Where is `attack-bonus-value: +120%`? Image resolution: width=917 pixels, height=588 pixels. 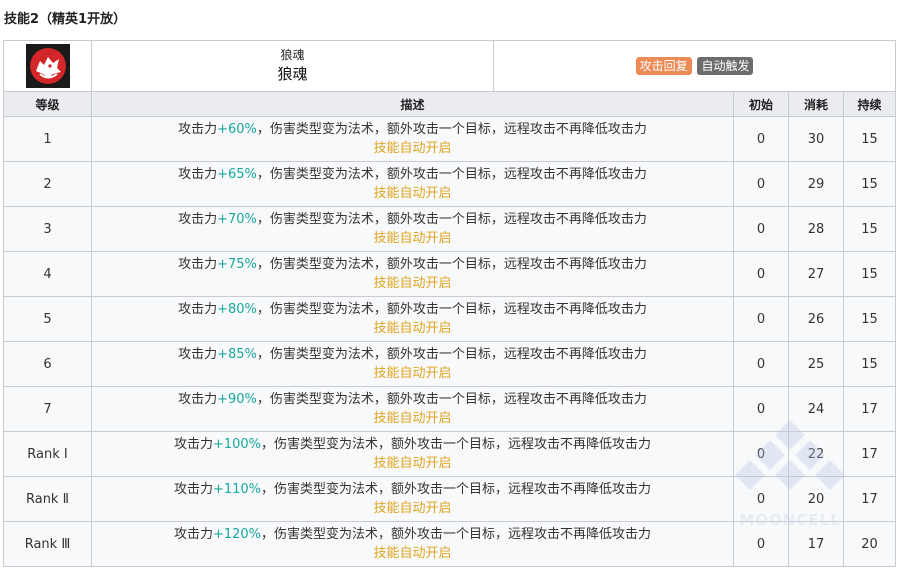
attack-bonus-value: +120% is located at coordinates (237, 534).